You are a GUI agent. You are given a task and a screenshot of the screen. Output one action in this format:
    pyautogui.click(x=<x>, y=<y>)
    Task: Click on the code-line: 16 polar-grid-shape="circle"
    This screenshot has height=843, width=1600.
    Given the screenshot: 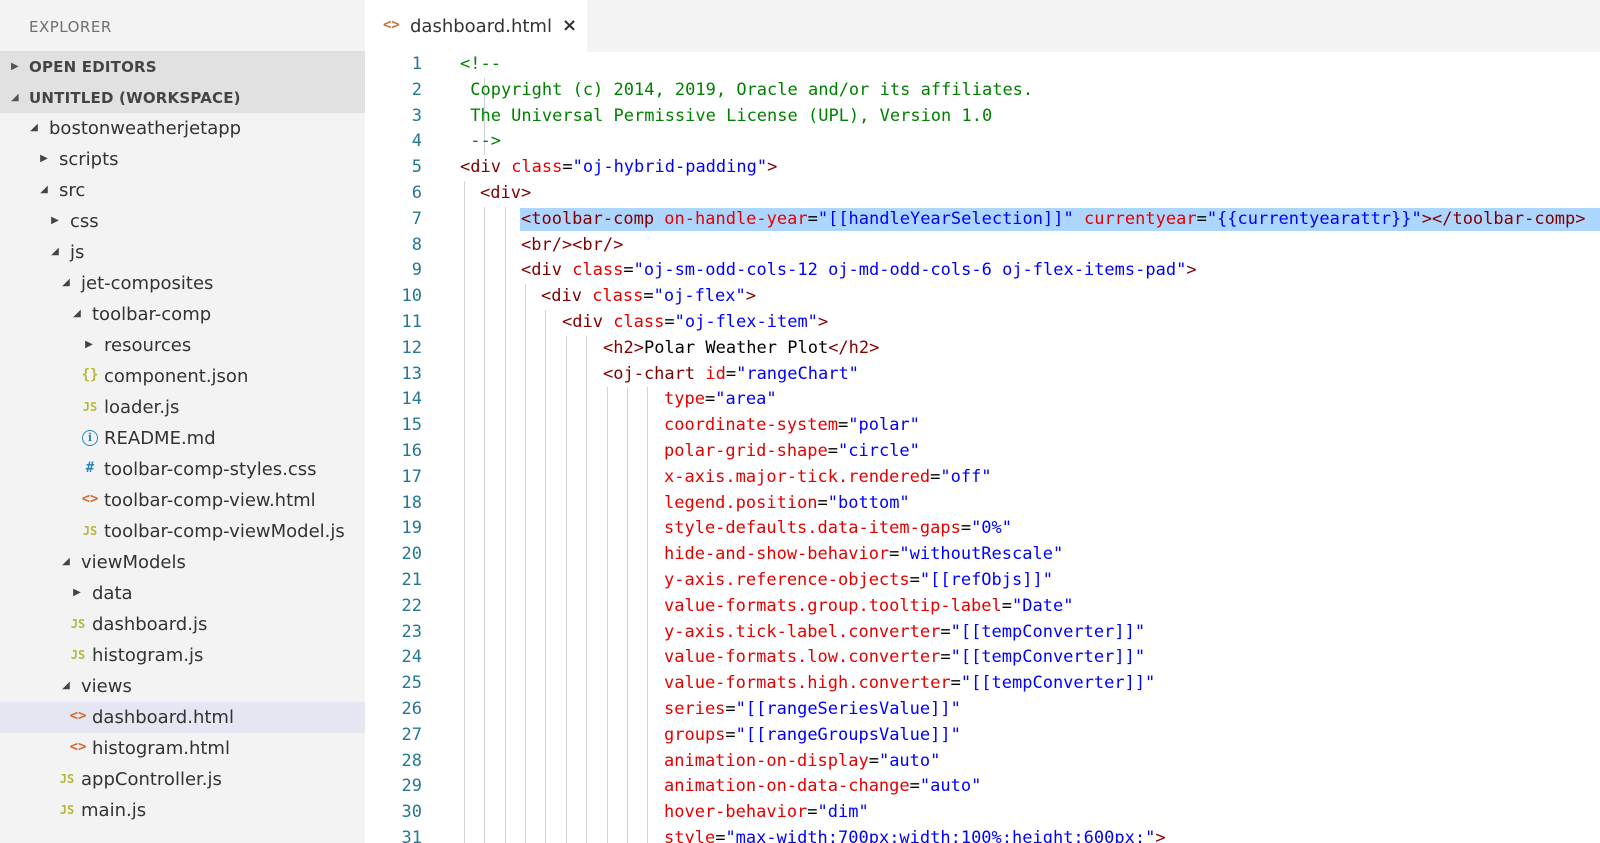 What is the action you would take?
    pyautogui.click(x=982, y=452)
    